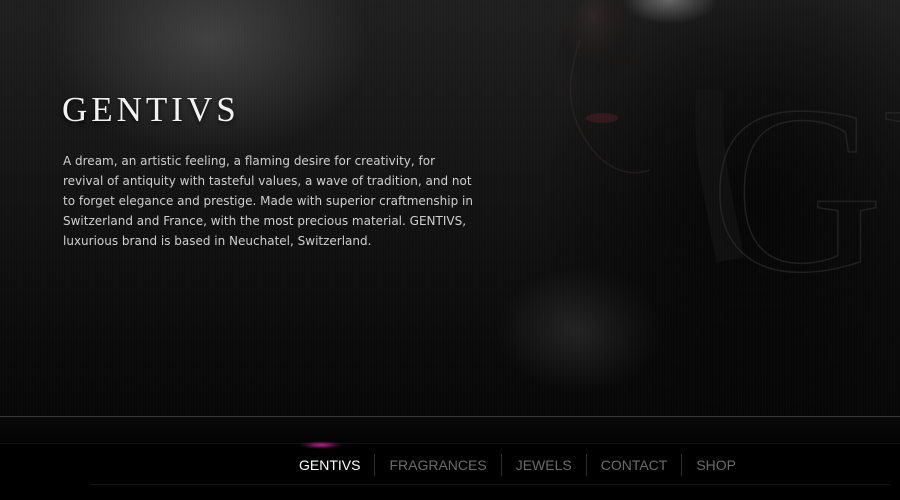 The width and height of the screenshot is (900, 500). Describe the element at coordinates (805, 189) in the screenshot. I see `monogram-watermark: GV` at that location.